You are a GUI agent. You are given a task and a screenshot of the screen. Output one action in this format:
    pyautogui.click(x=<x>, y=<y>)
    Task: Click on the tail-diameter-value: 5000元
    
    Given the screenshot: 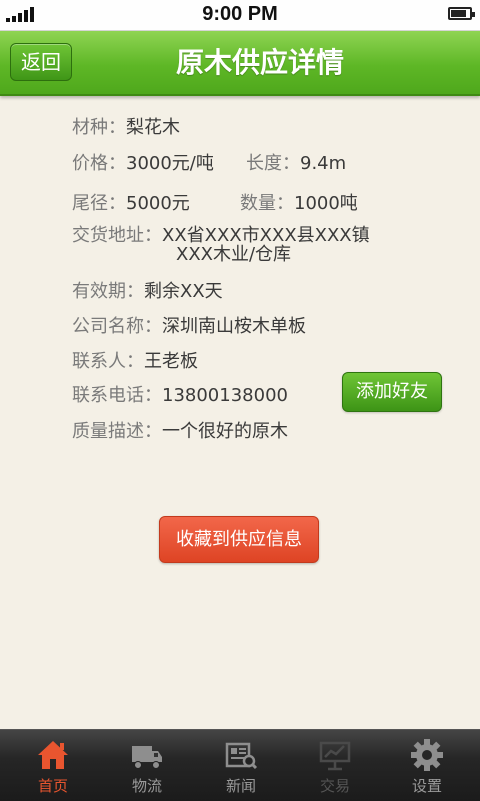 What is the action you would take?
    pyautogui.click(x=158, y=203)
    